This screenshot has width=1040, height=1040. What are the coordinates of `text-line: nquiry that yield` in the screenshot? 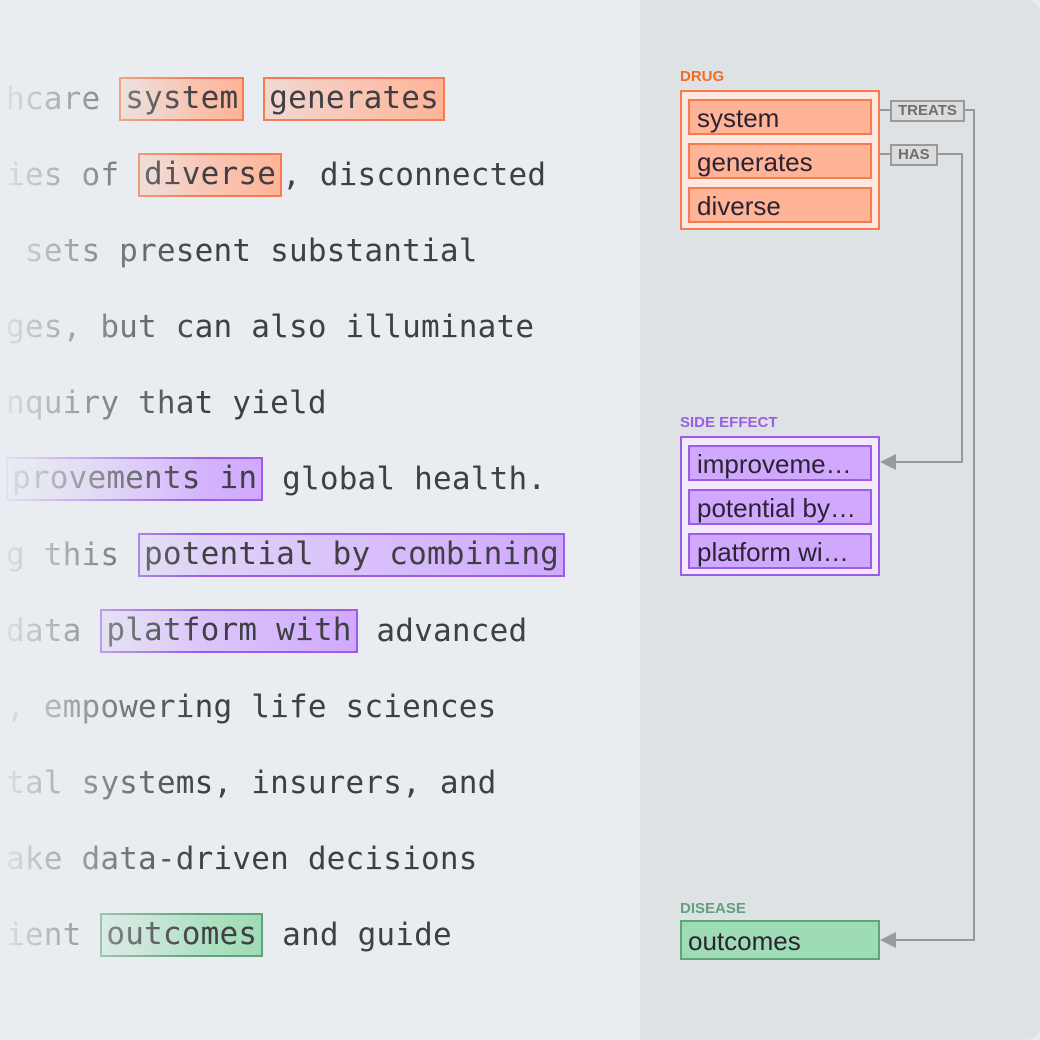 It's located at (166, 403).